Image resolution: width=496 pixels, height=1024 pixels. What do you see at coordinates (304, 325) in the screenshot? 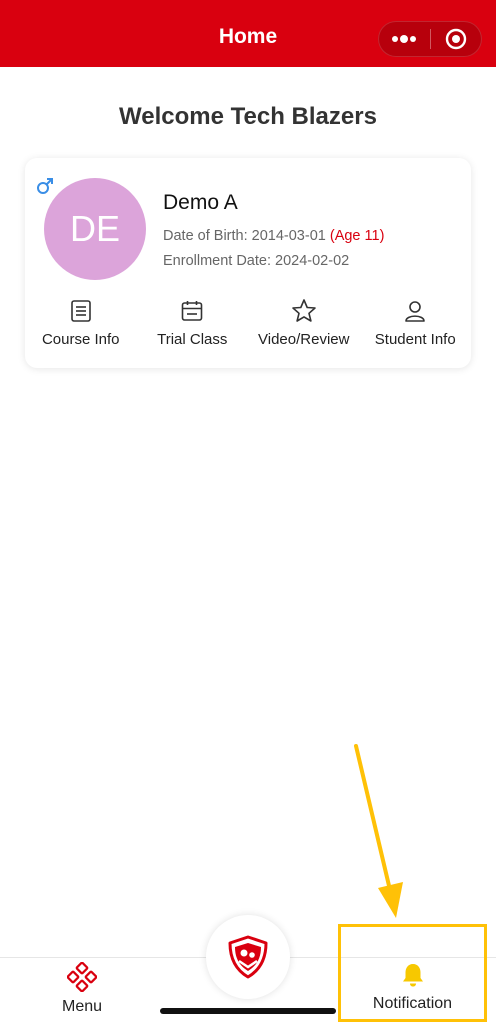
I see `video-review-button: Video/Review` at bounding box center [304, 325].